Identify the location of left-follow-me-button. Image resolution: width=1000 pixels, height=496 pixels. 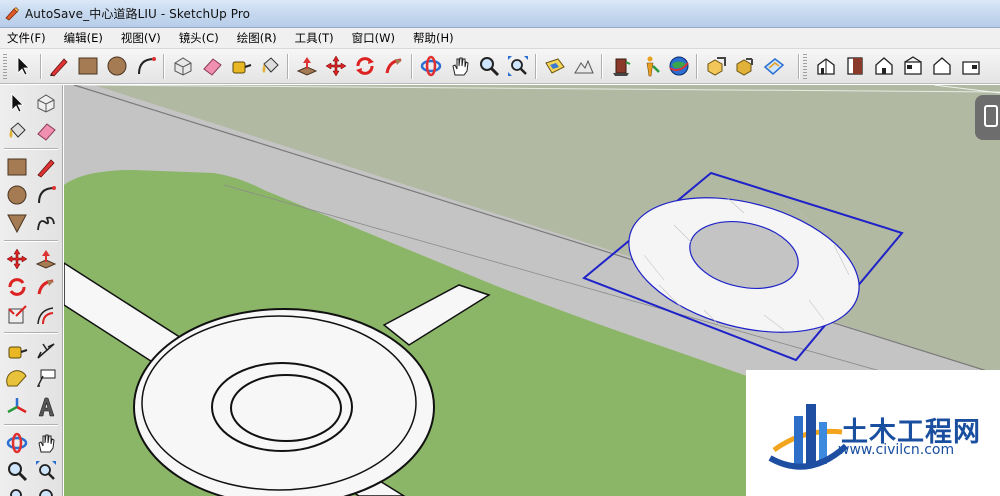
(46, 287).